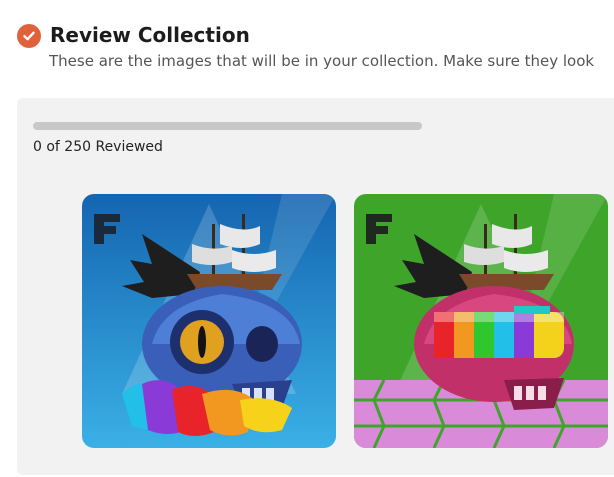 The width and height of the screenshot is (614, 477). I want to click on review-progress-bar, so click(227, 126).